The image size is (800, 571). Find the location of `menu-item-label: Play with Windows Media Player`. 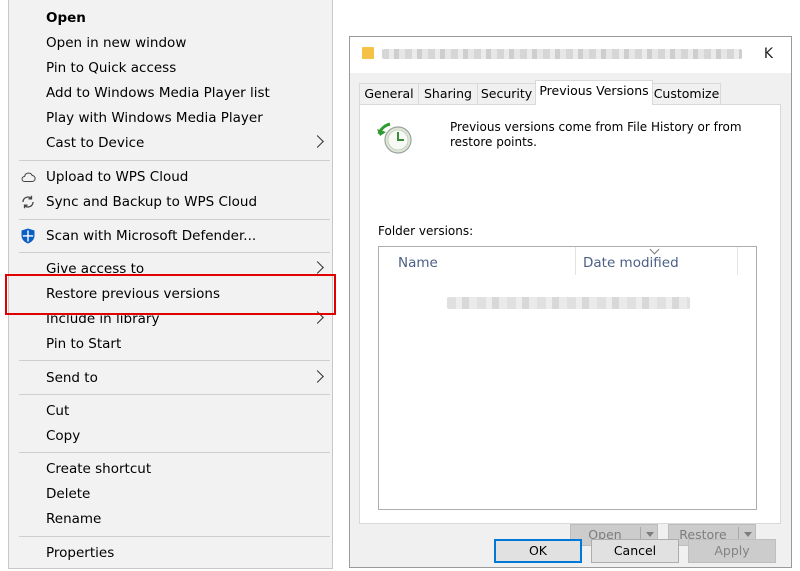

menu-item-label: Play with Windows Media Player is located at coordinates (154, 118).